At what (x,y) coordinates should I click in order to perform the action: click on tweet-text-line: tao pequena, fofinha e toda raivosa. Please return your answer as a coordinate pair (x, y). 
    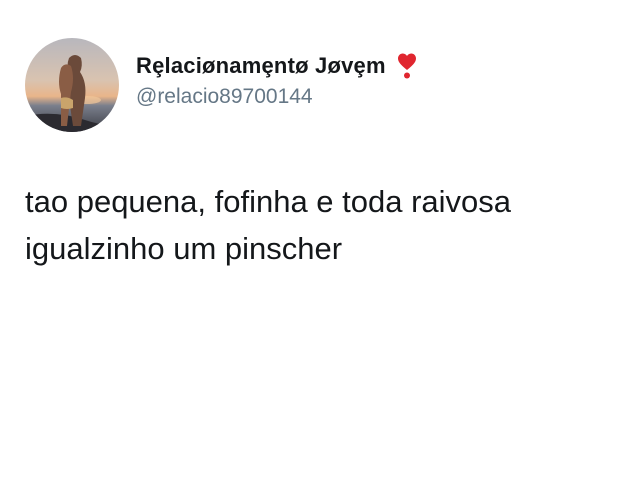
    Looking at the image, I should click on (268, 201).